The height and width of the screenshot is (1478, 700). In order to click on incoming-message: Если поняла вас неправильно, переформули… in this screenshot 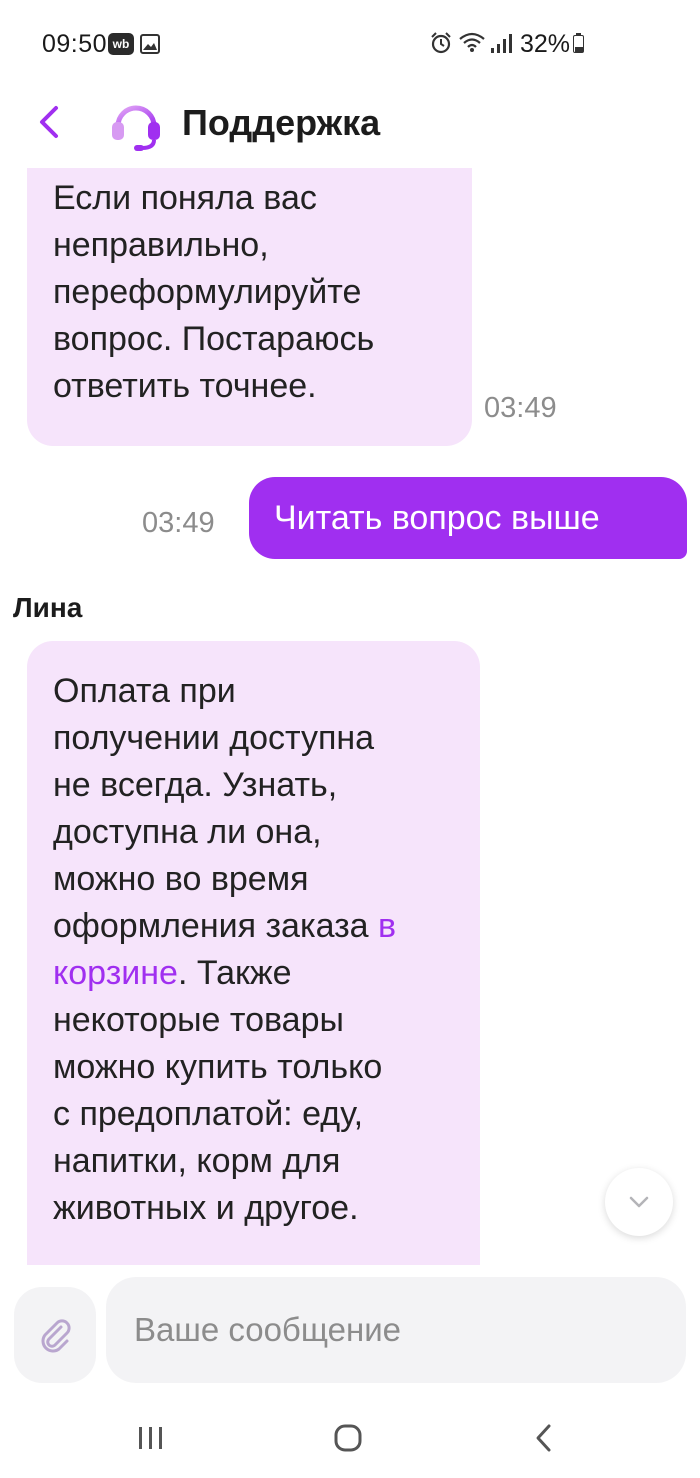, I will do `click(249, 307)`.